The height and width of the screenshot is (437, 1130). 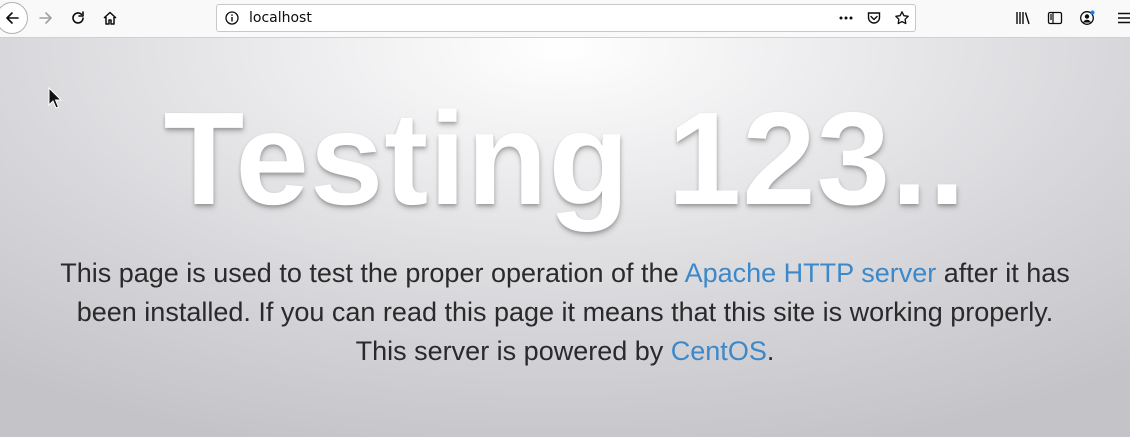 I want to click on back-arrow-icon, so click(x=12, y=18).